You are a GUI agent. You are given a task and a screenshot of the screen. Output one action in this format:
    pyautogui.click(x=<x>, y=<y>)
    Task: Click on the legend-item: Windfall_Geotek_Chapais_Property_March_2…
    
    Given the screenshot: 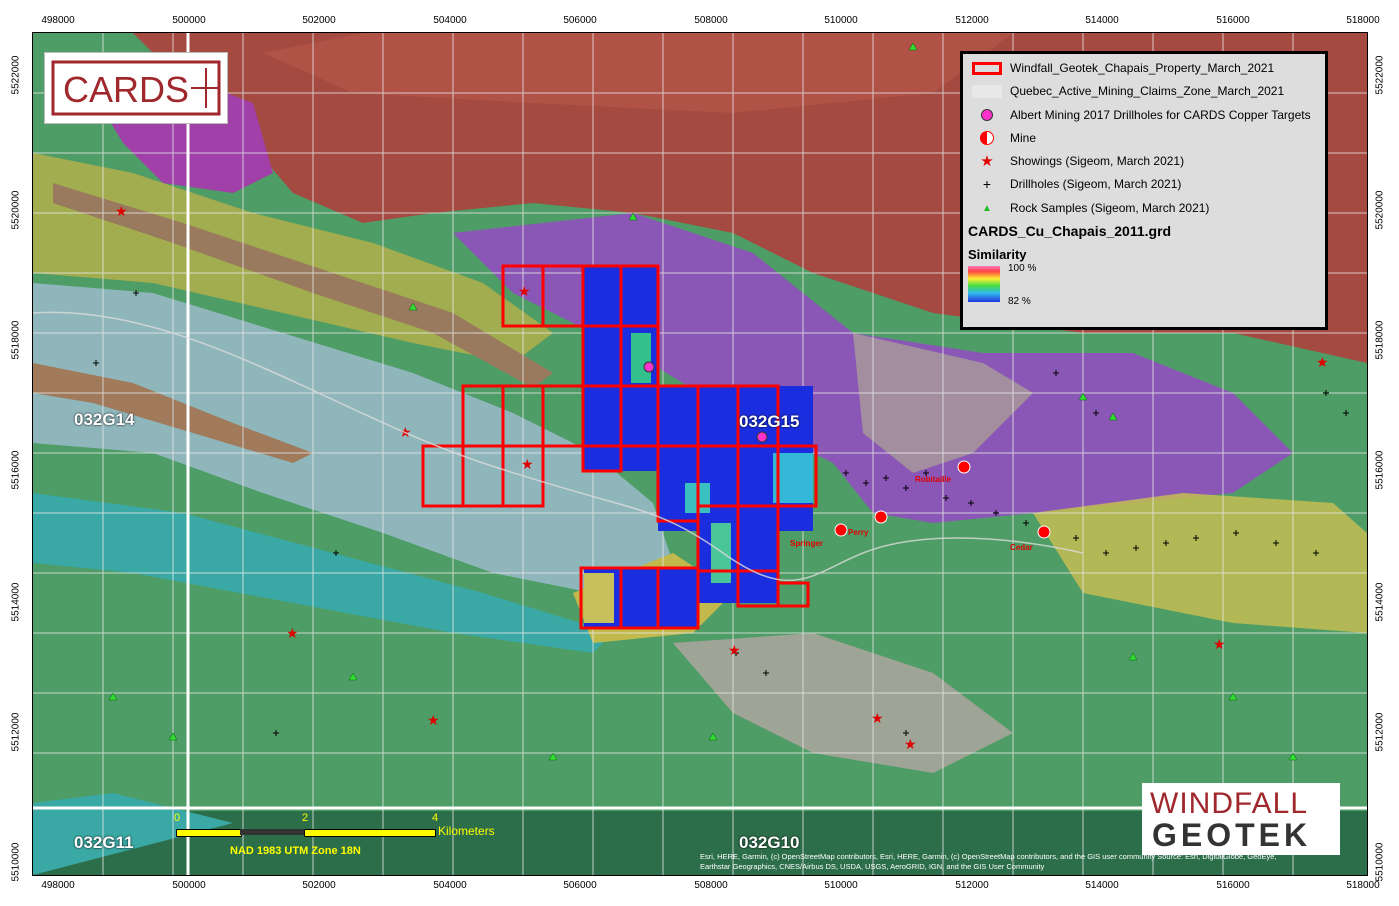 What is the action you would take?
    pyautogui.click(x=1144, y=68)
    